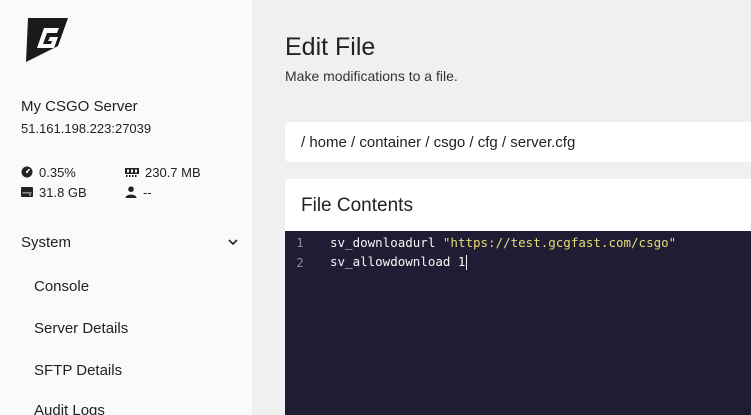 The width and height of the screenshot is (751, 415). I want to click on disk-value: 31.8 GB, so click(63, 192).